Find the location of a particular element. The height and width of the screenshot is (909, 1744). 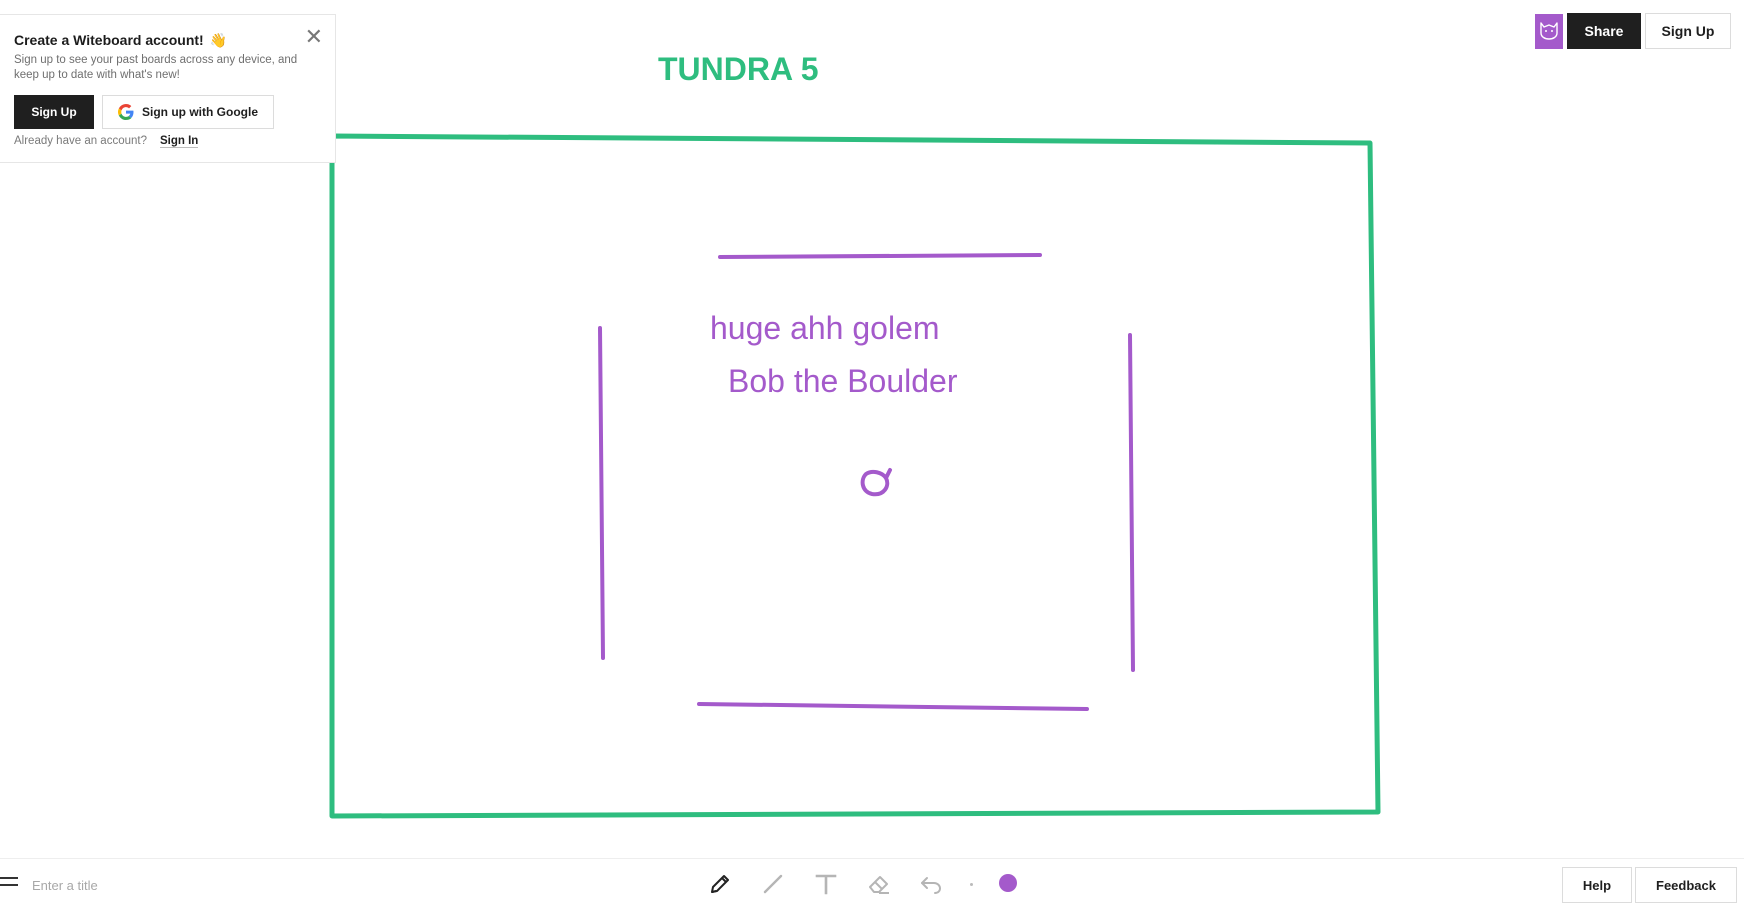

purple-top-line is located at coordinates (880, 256).